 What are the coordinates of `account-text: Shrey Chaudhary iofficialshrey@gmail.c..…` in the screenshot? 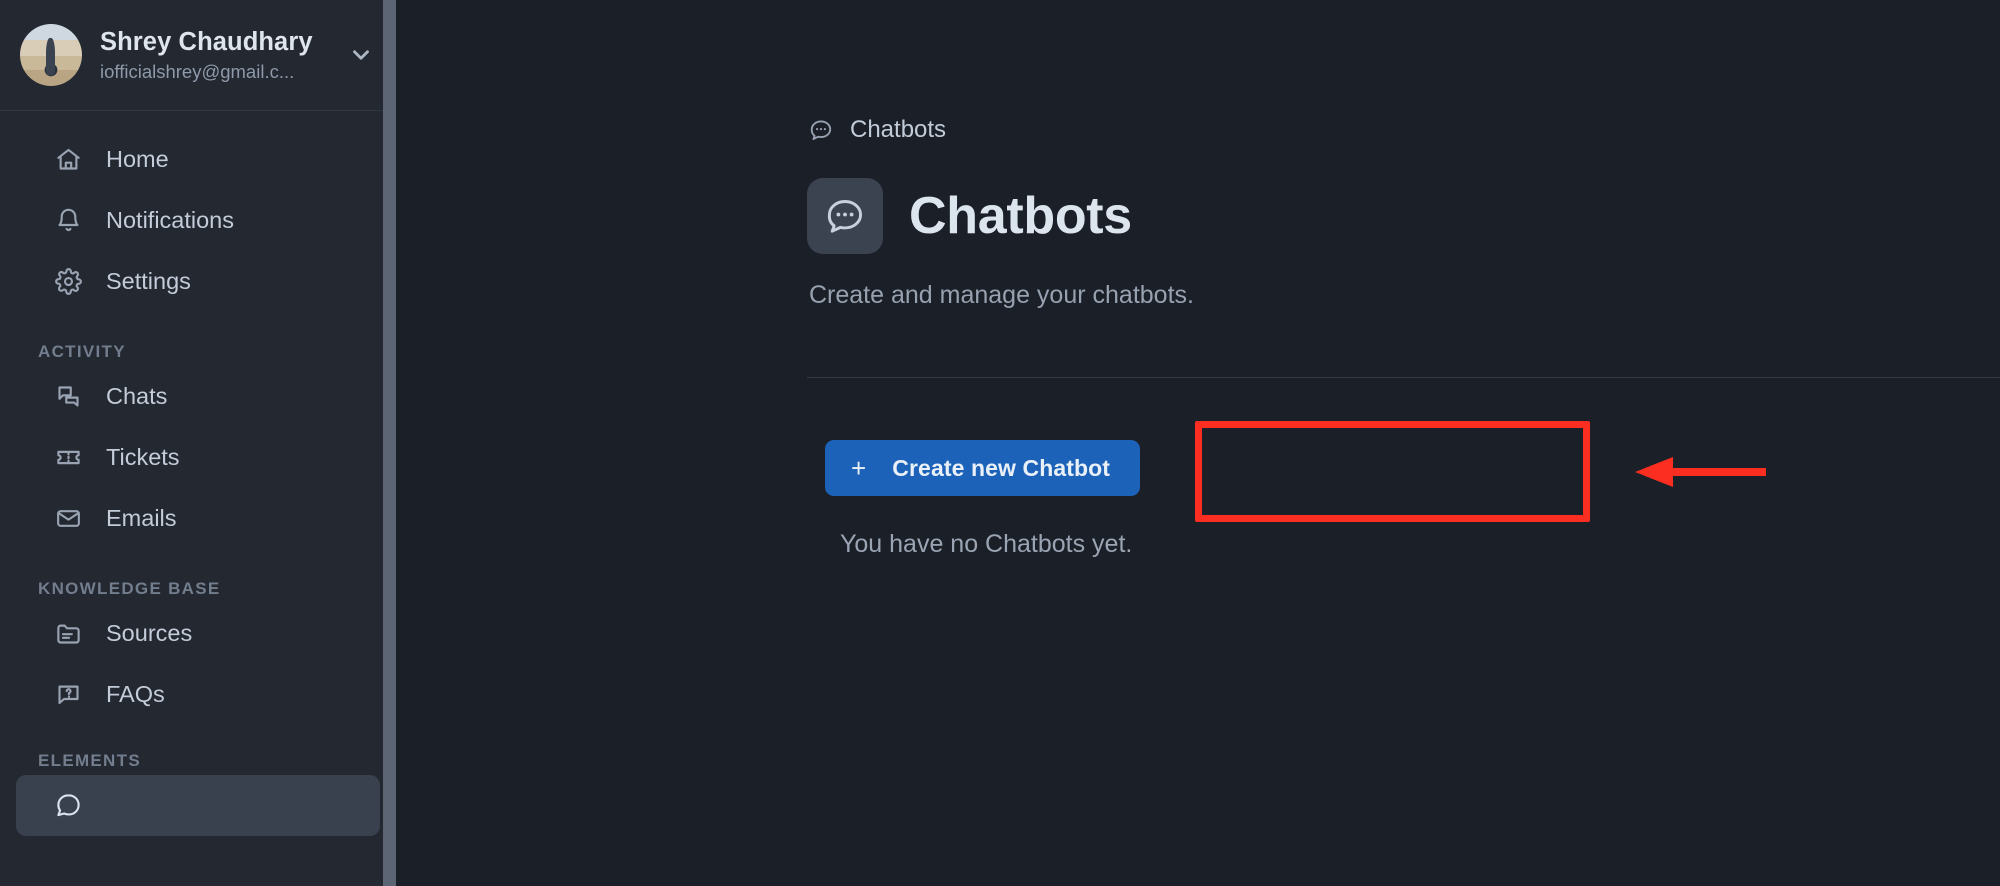 It's located at (219, 55).